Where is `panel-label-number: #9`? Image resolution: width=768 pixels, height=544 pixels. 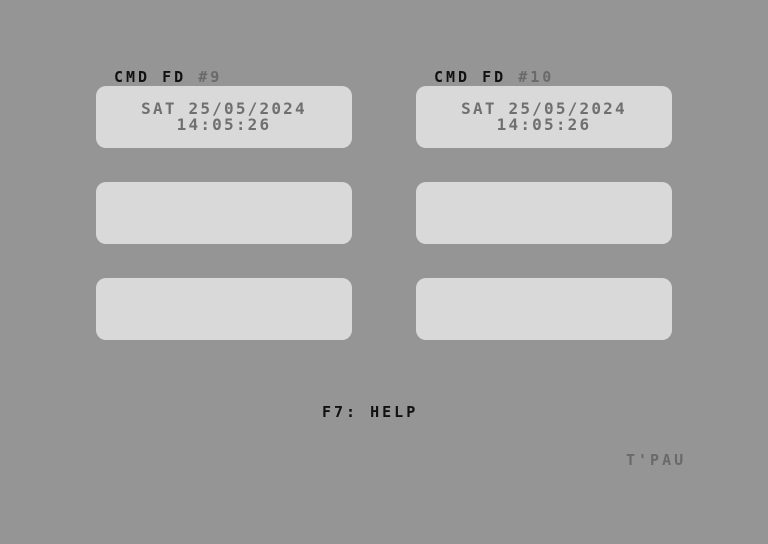 panel-label-number: #9 is located at coordinates (210, 77).